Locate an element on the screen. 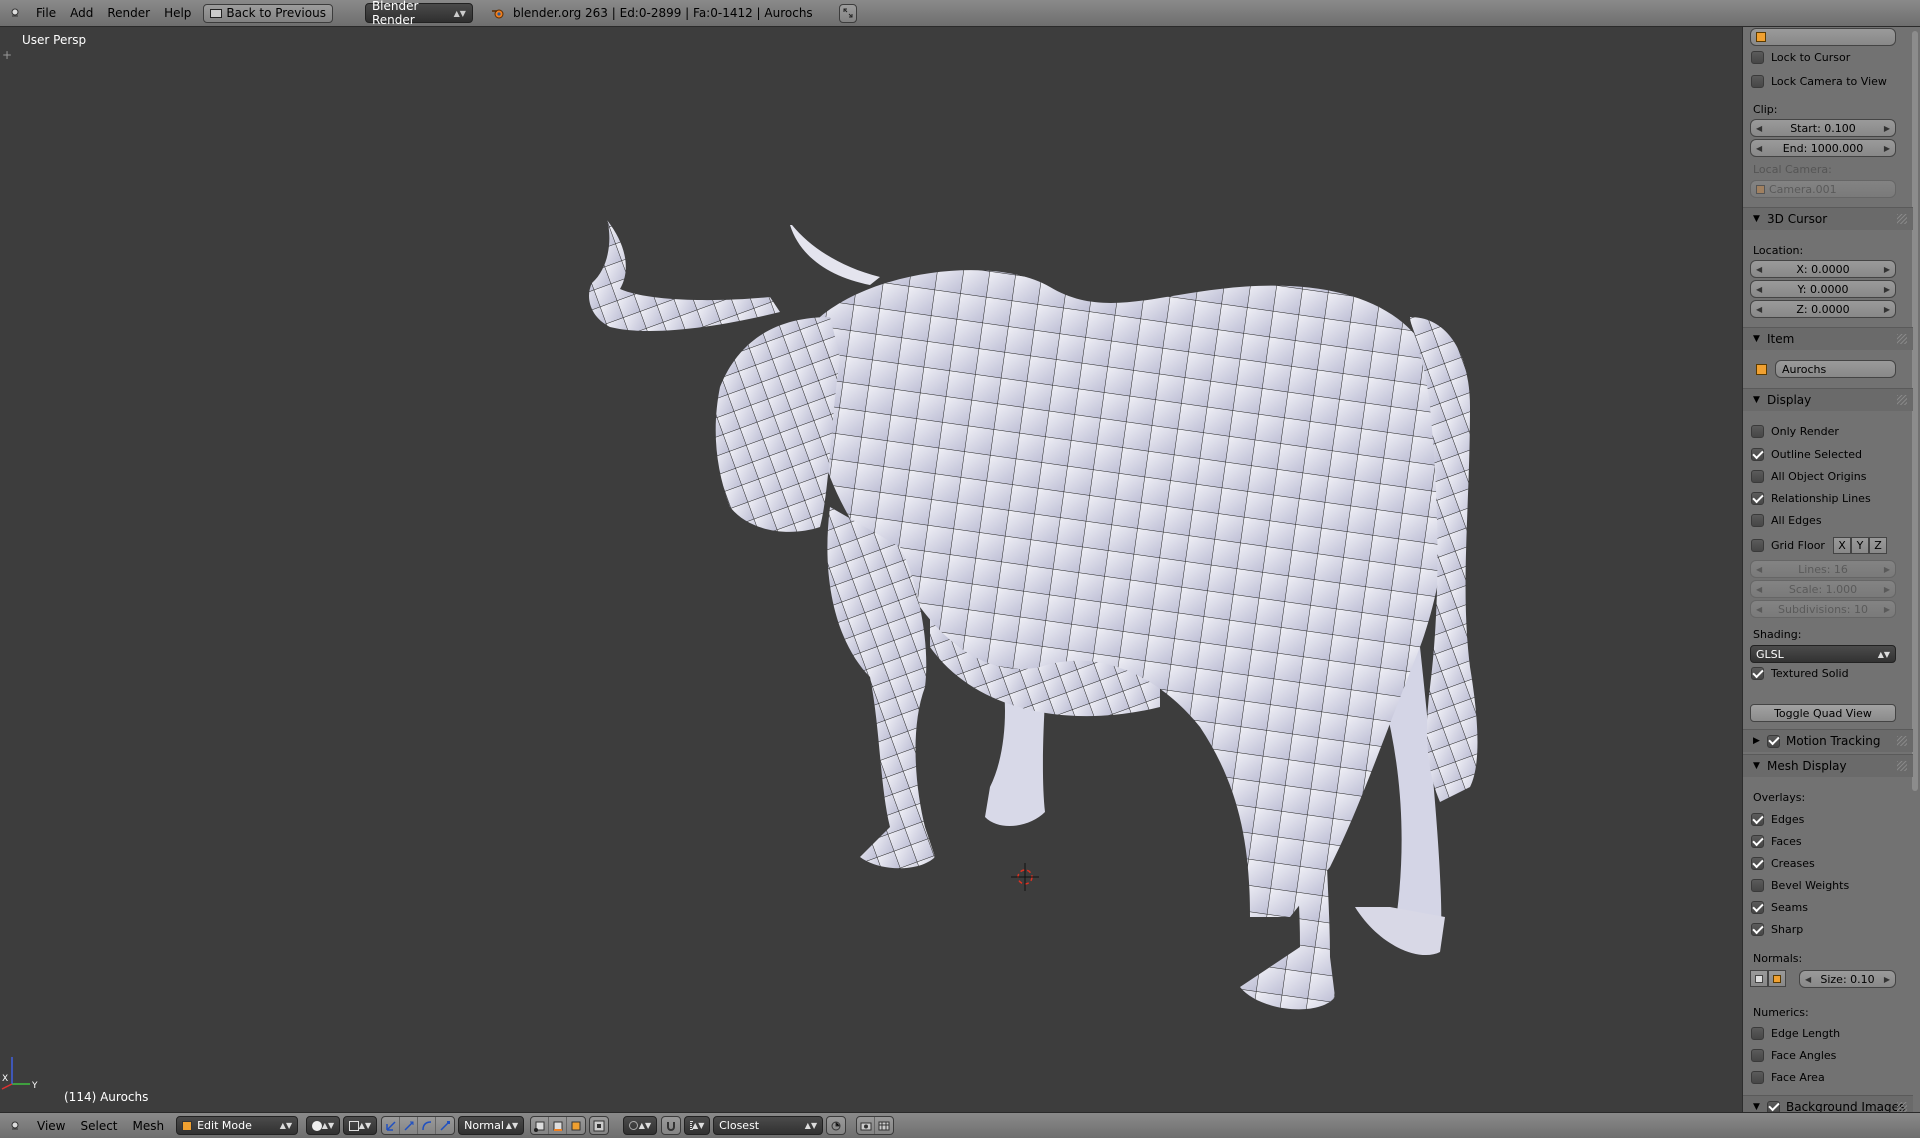 The width and height of the screenshot is (1920, 1138). section-item: ▼ Item is located at coordinates (1828, 338).